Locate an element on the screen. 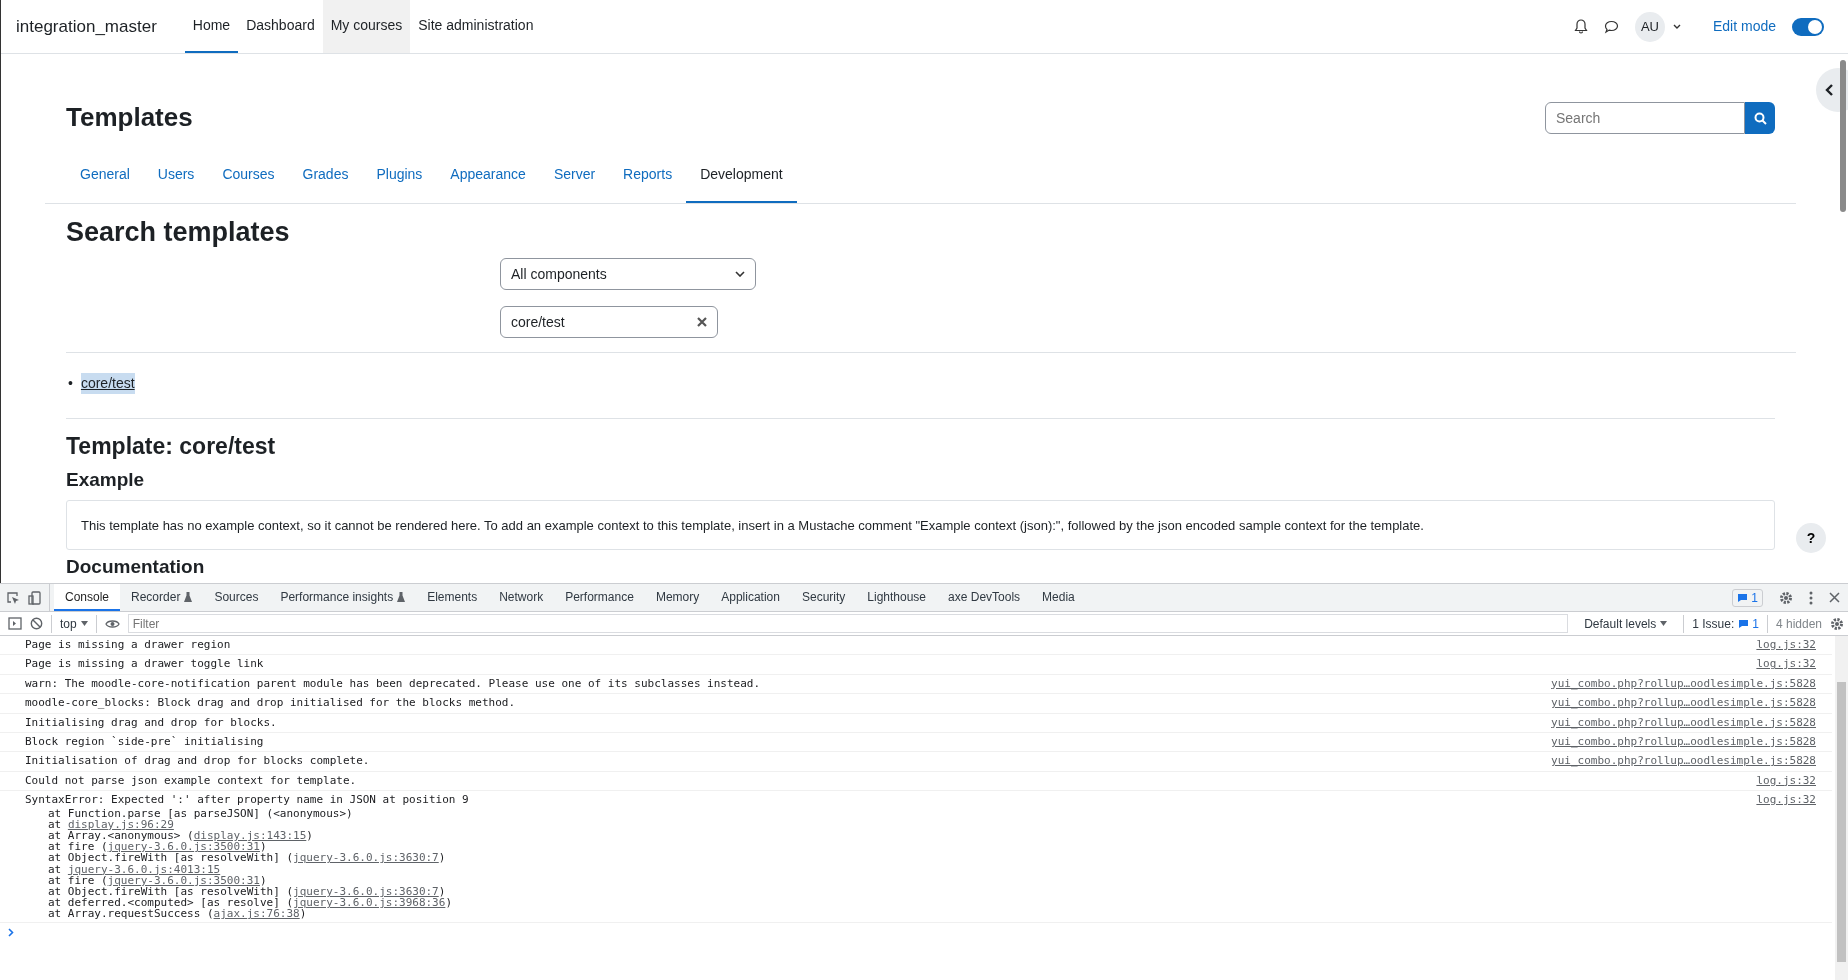 The image size is (1848, 980). page-title: Templates is located at coordinates (129, 118).